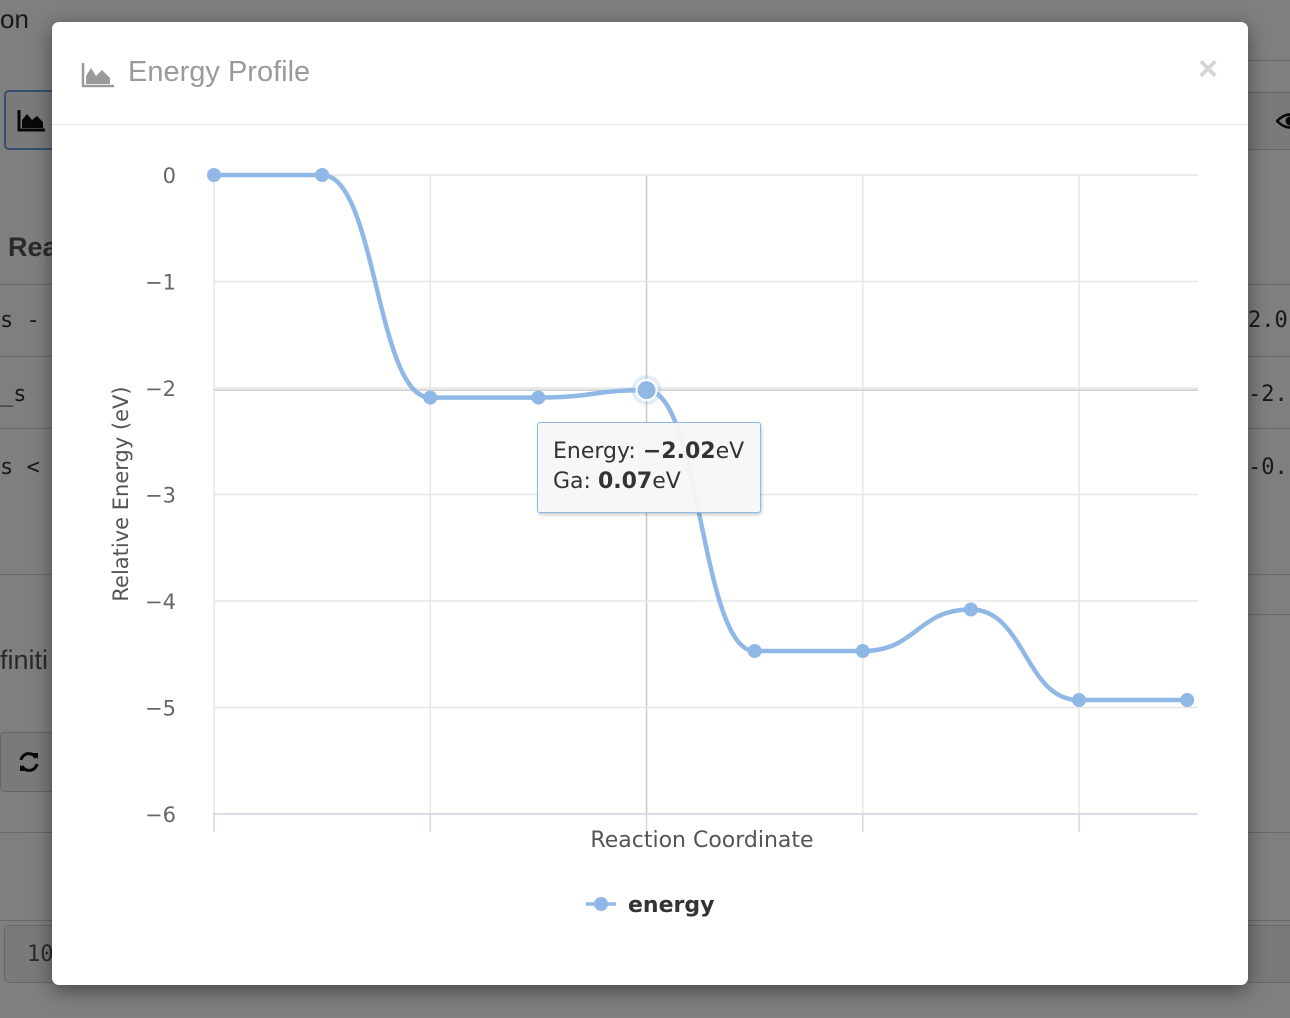 This screenshot has width=1290, height=1018. What do you see at coordinates (160, 389) in the screenshot?
I see `y-tick-label: −2` at bounding box center [160, 389].